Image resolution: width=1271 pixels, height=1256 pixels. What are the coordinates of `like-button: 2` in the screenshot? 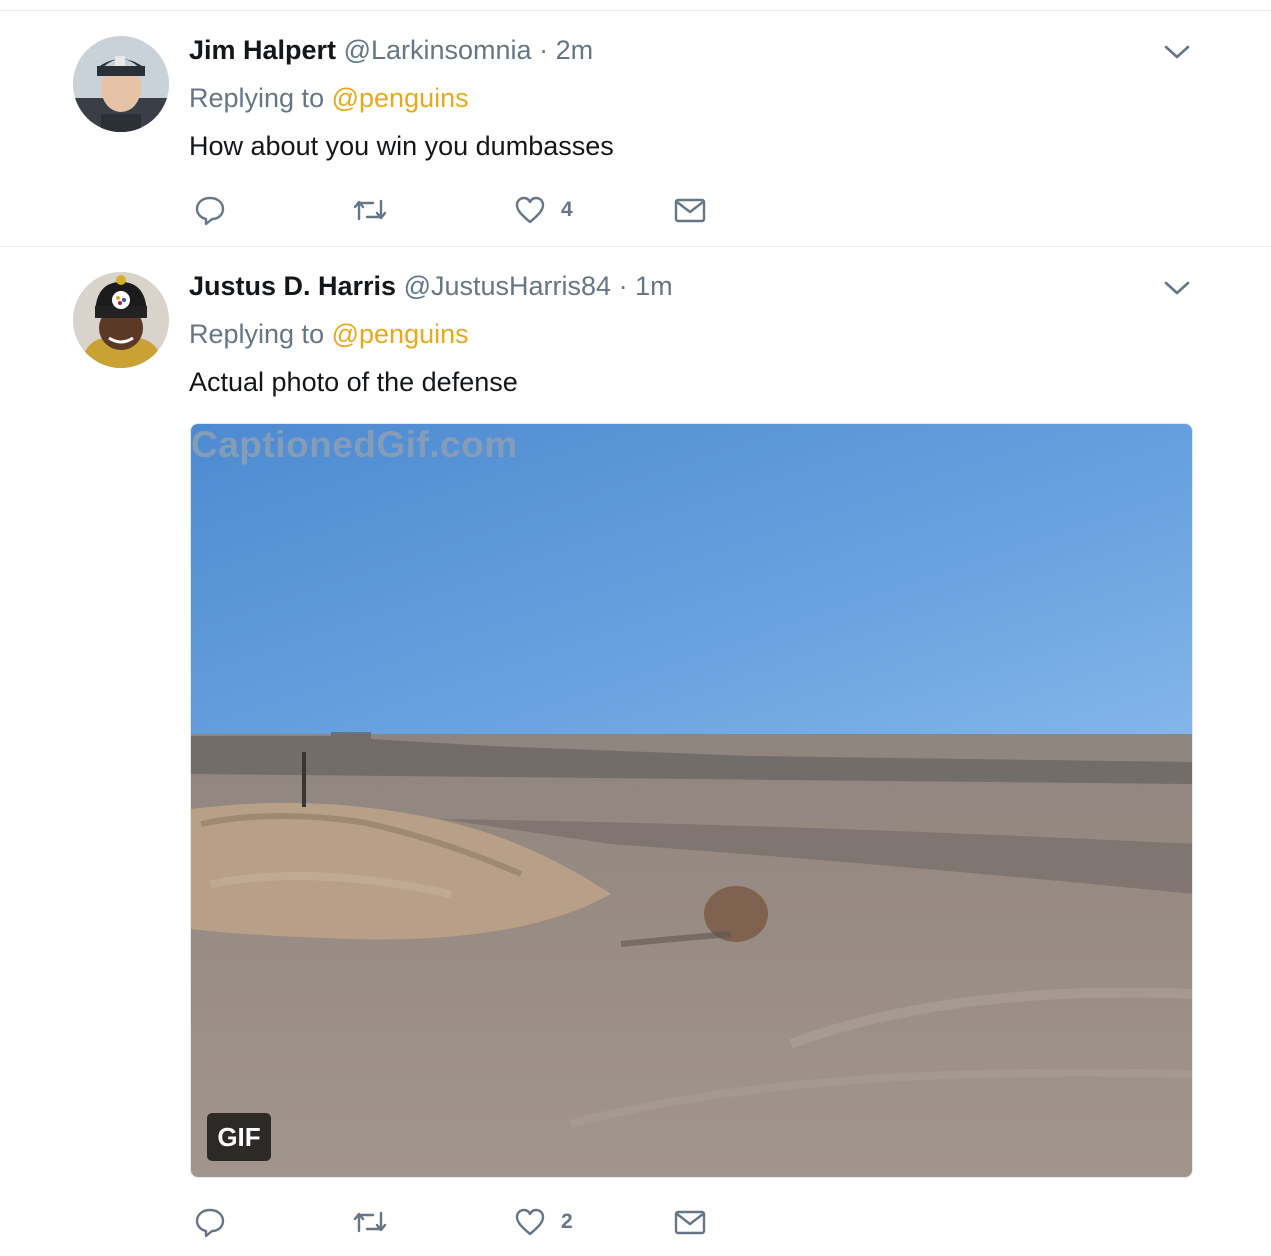 It's located at (543, 1222).